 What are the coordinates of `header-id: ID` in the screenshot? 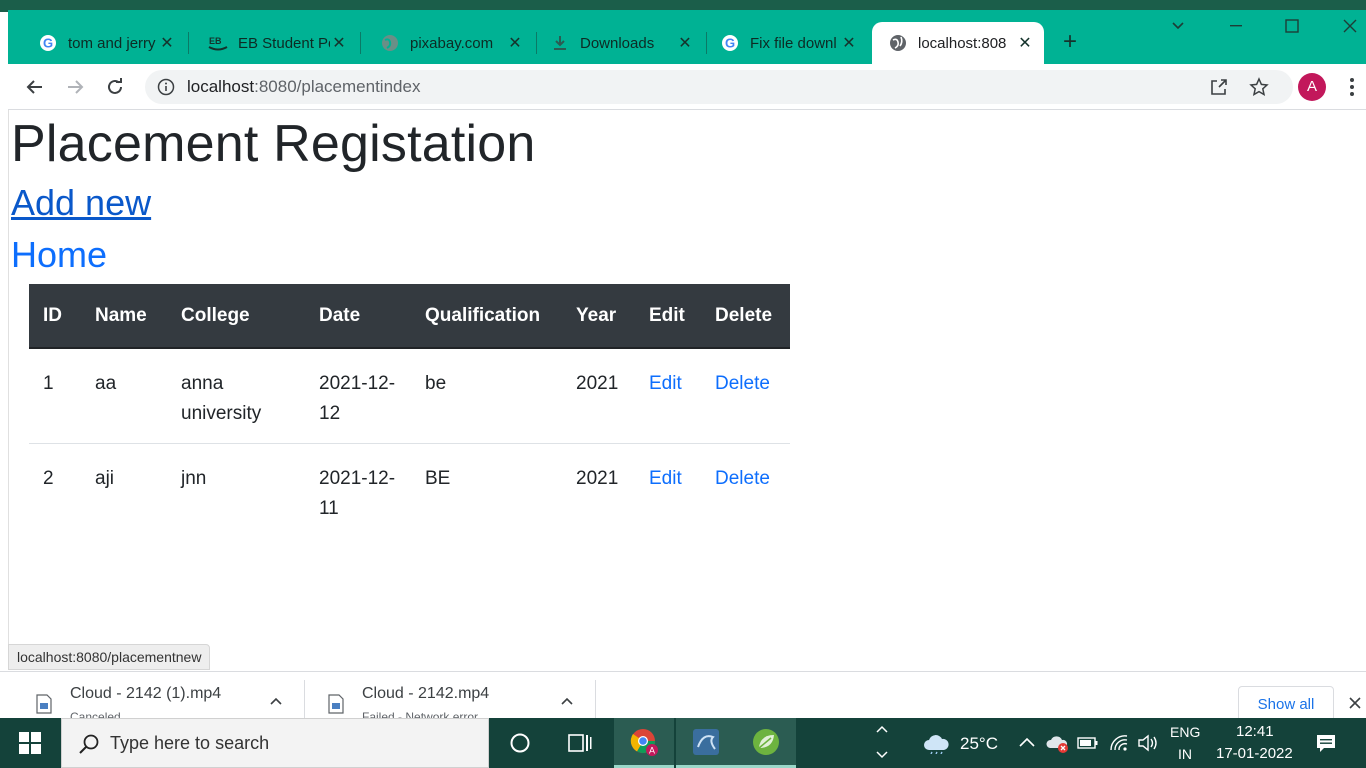 It's located at (55, 316).